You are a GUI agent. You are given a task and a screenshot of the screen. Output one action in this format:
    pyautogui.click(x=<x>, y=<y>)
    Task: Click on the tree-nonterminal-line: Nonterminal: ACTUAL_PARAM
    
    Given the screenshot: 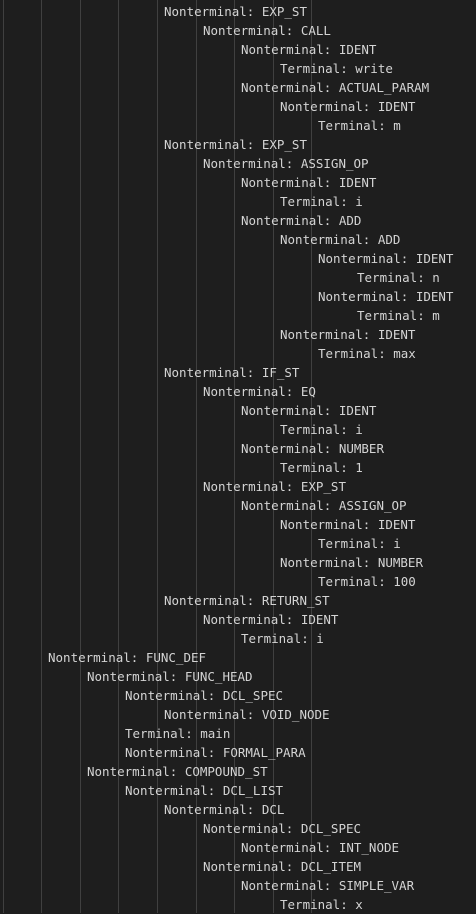 What is the action you would take?
    pyautogui.click(x=335, y=87)
    